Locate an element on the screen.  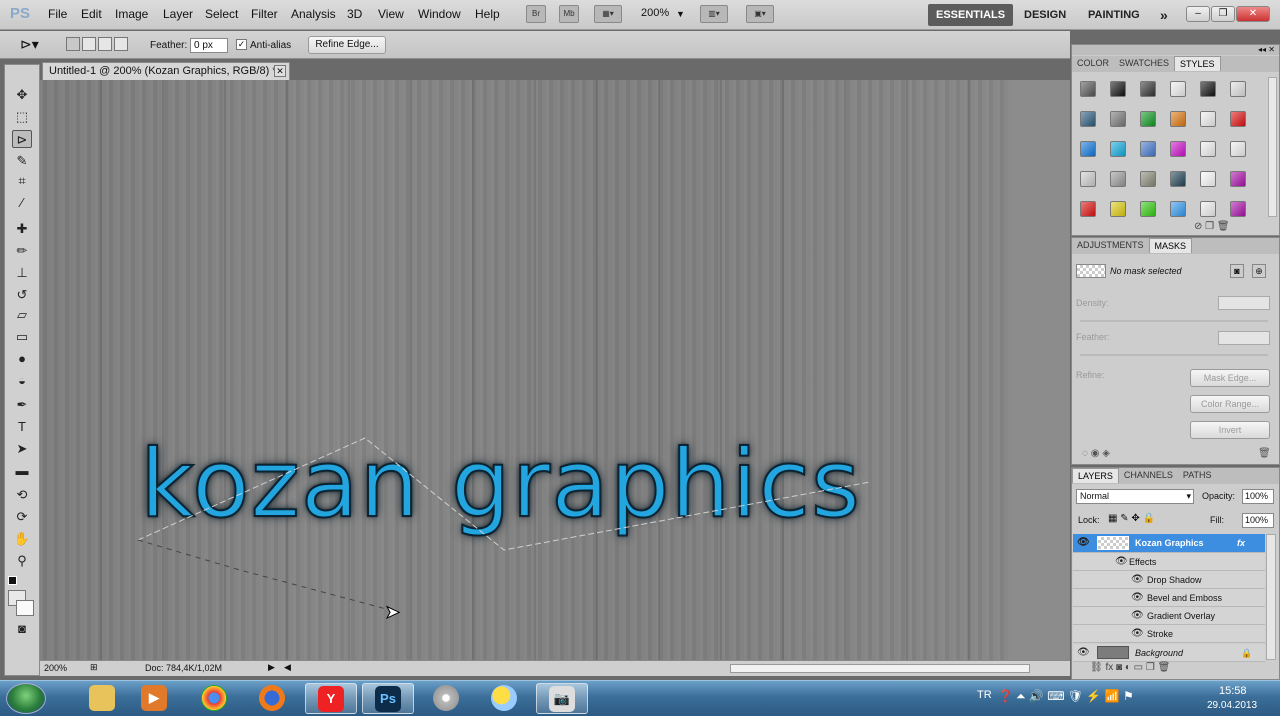
gradient-tool-icon: ▭ is located at coordinates (22, 337).